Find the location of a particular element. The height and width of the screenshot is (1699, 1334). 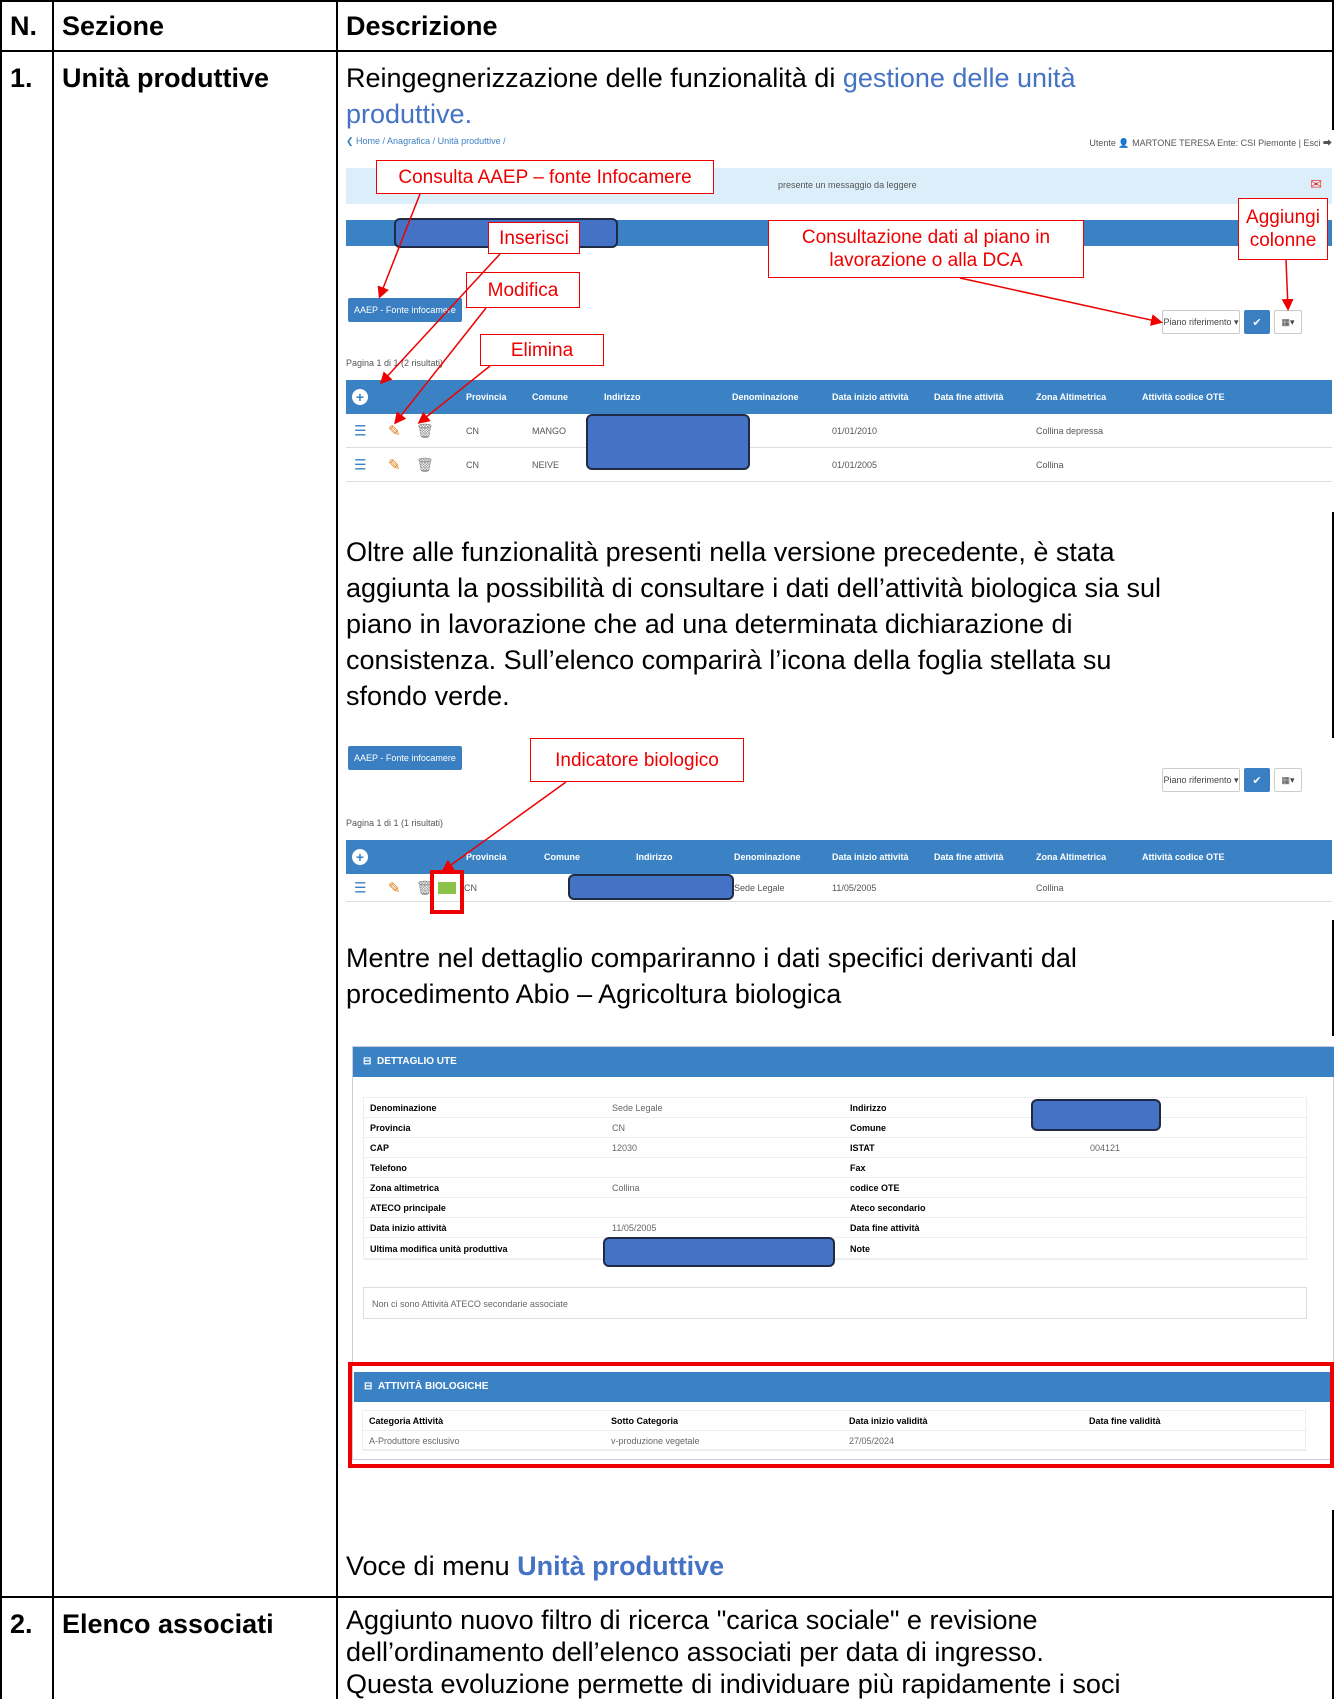

header-descrizione: Descrizione is located at coordinates (422, 26).